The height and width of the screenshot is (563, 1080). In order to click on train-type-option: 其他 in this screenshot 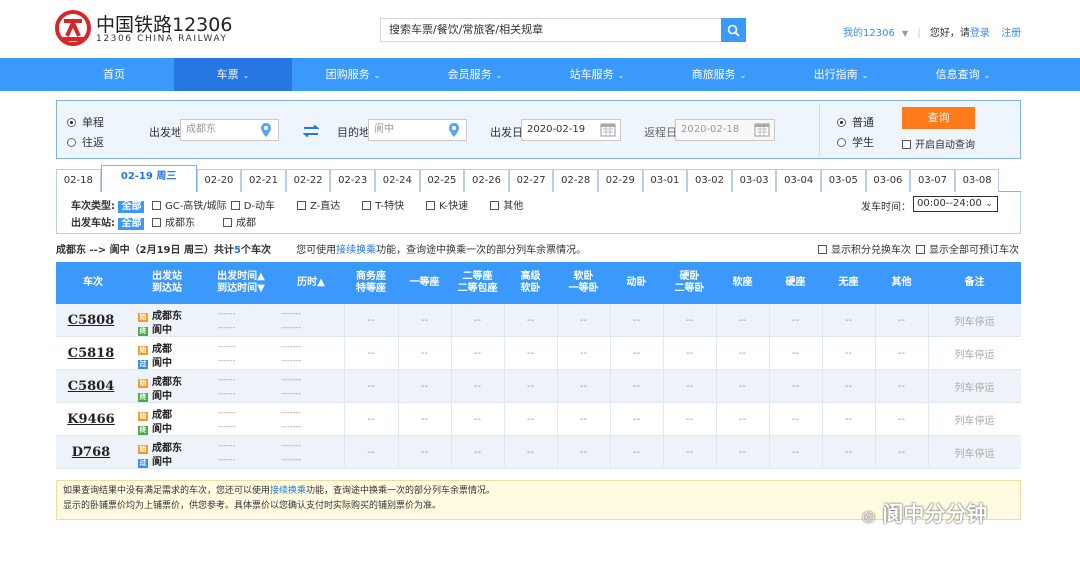, I will do `click(506, 206)`.